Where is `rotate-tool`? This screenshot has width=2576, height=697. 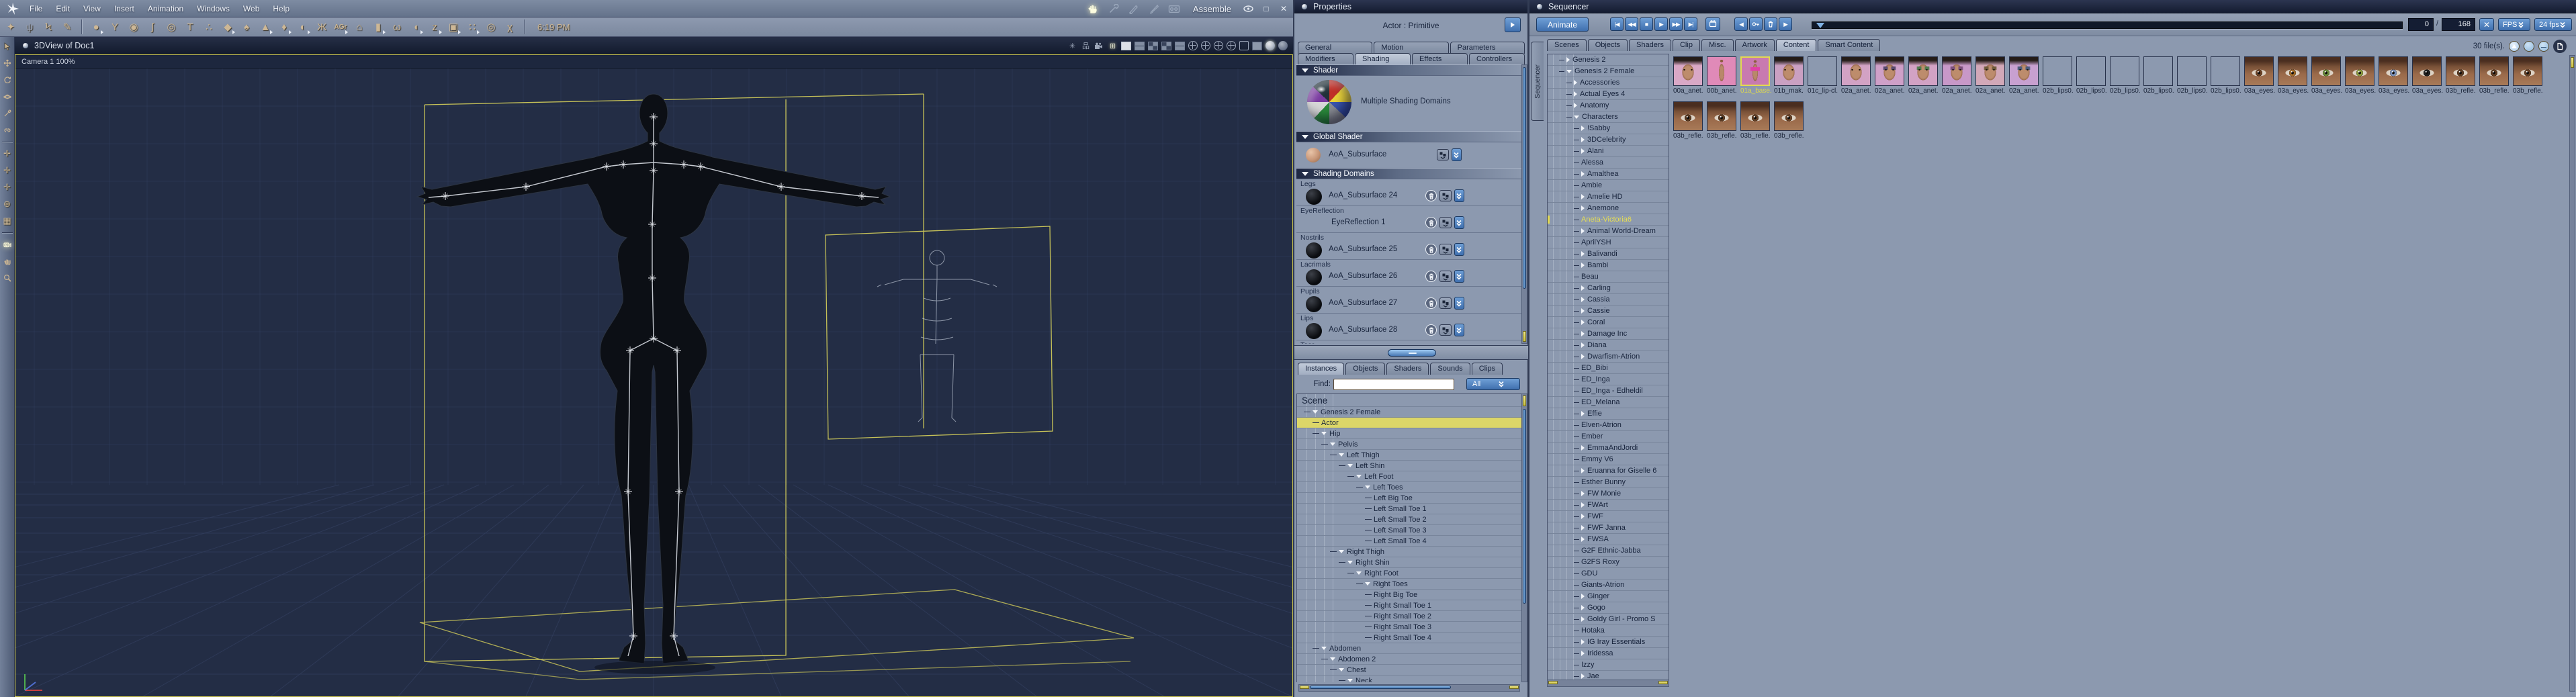 rotate-tool is located at coordinates (7, 80).